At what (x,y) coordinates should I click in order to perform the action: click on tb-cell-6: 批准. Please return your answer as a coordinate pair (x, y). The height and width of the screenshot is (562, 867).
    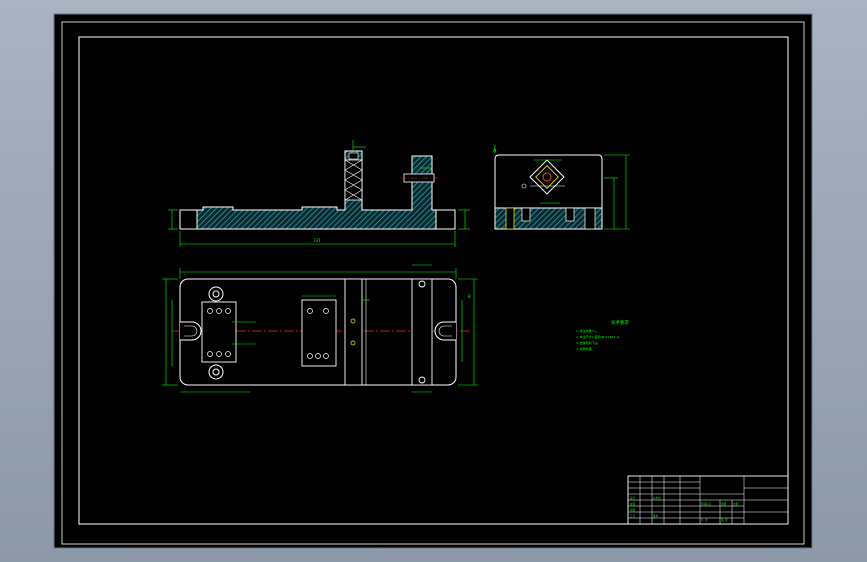
    Looking at the image, I should click on (656, 516).